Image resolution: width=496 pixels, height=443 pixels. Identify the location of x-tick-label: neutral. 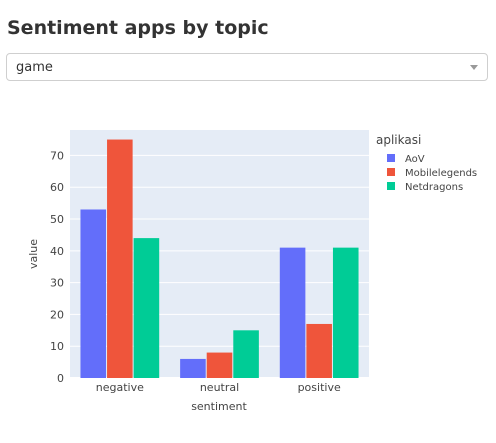
(219, 387).